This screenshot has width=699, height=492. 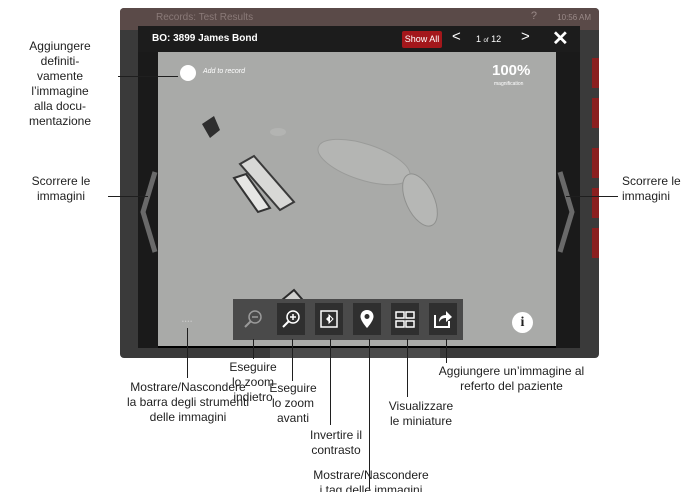 What do you see at coordinates (205, 17) in the screenshot?
I see `background-title: Records: Test Results` at bounding box center [205, 17].